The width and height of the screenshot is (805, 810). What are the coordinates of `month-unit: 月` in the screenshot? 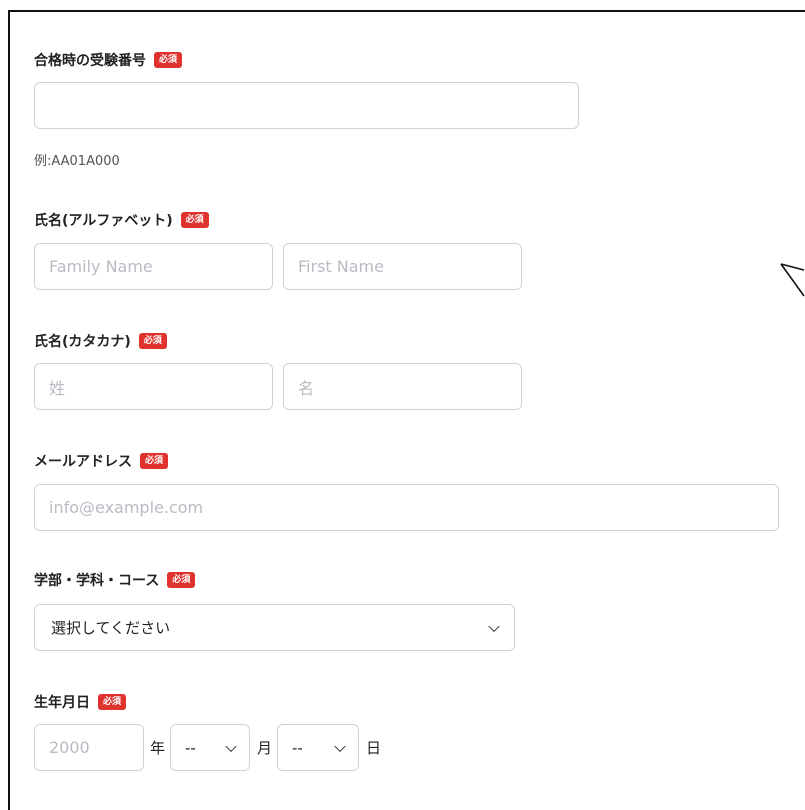 It's located at (265, 748).